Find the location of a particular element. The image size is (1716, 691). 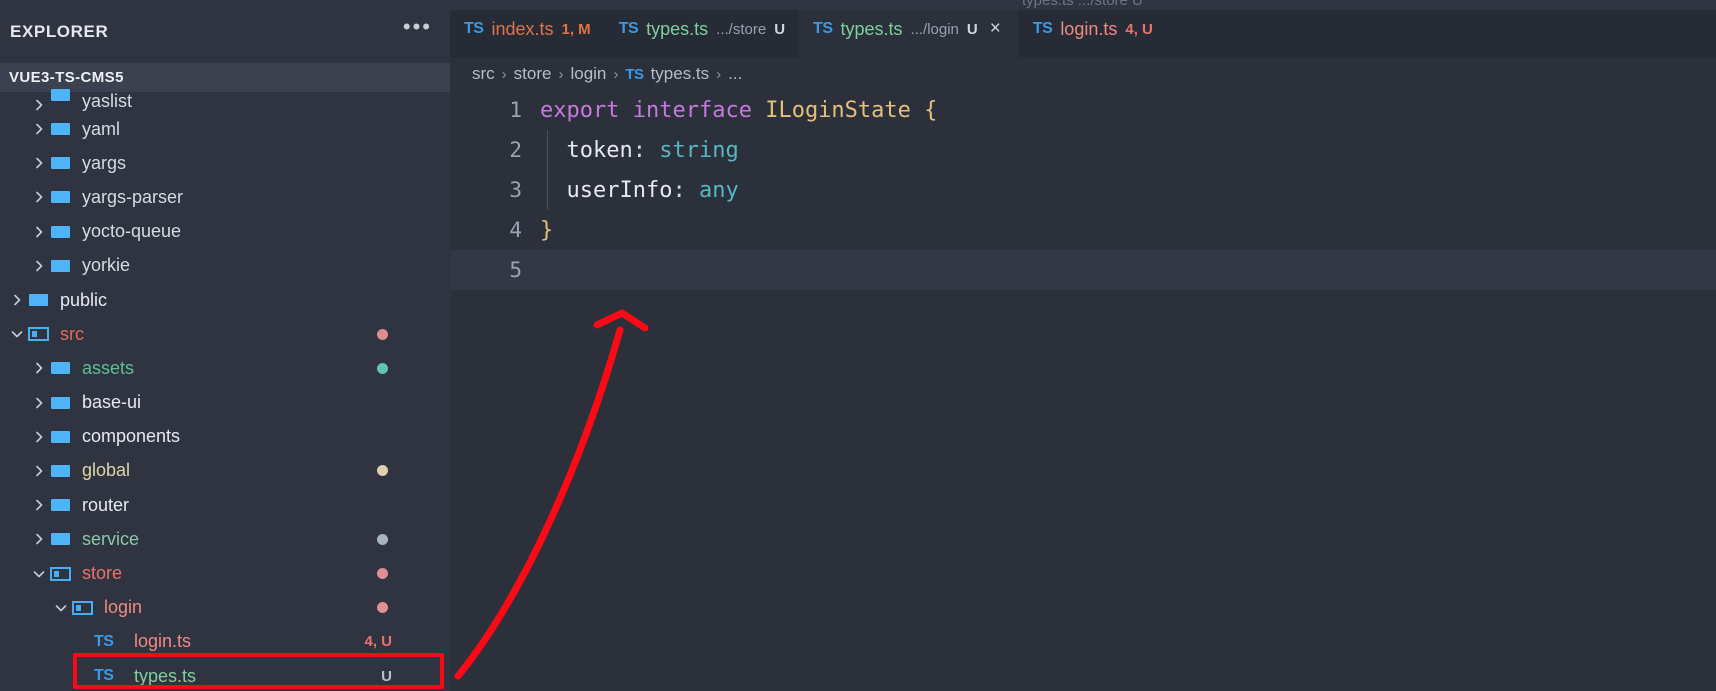

code-token: any is located at coordinates (718, 190).